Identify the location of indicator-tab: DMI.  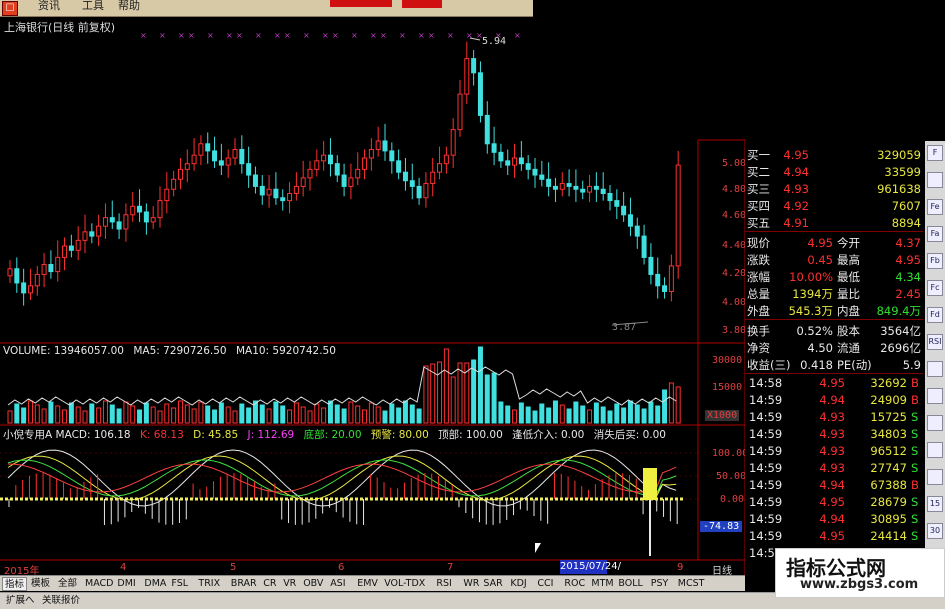
(126, 584).